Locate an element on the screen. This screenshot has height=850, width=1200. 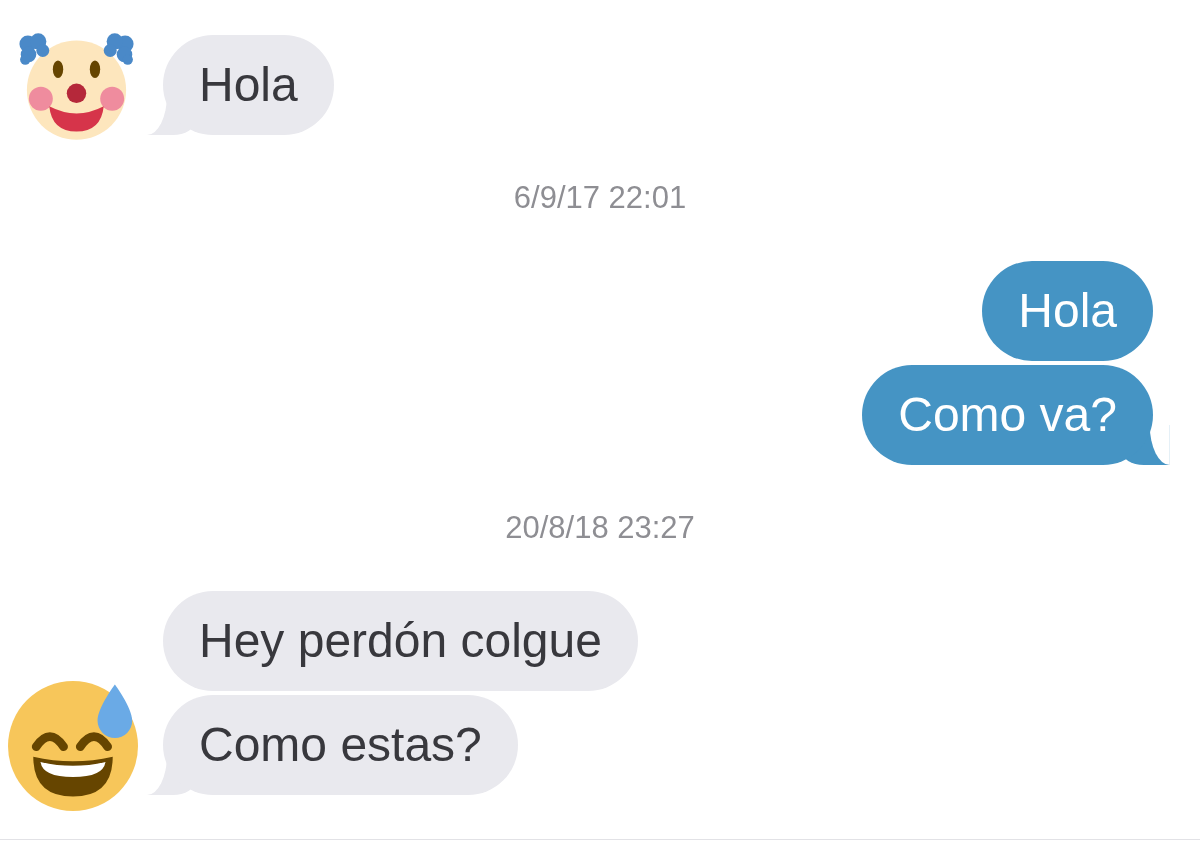
timestamp: 20/8/18 23:27 is located at coordinates (600, 528).